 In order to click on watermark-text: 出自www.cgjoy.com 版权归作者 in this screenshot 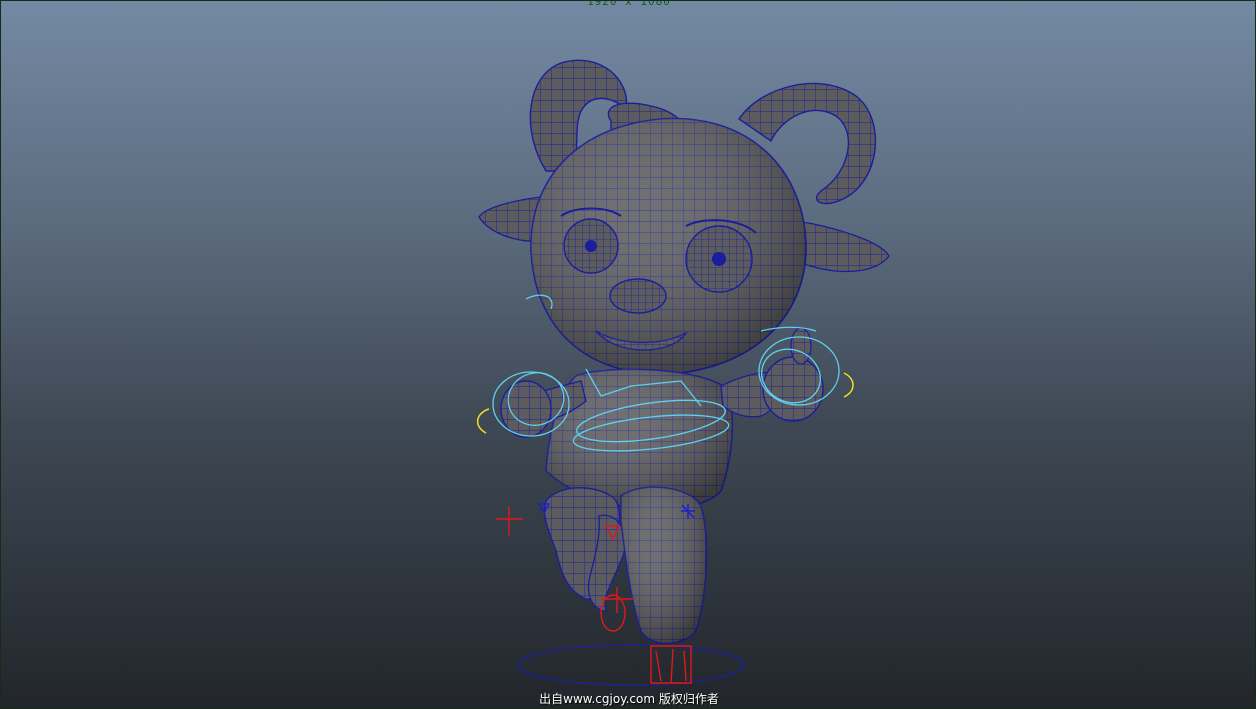, I will do `click(629, 699)`.